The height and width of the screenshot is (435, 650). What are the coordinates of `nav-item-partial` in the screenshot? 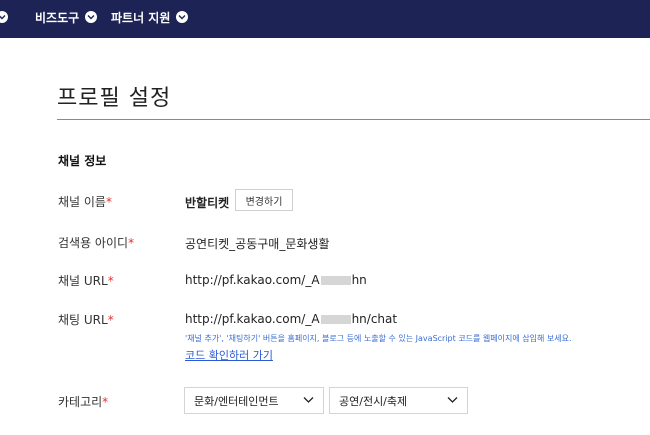 It's located at (4, 17).